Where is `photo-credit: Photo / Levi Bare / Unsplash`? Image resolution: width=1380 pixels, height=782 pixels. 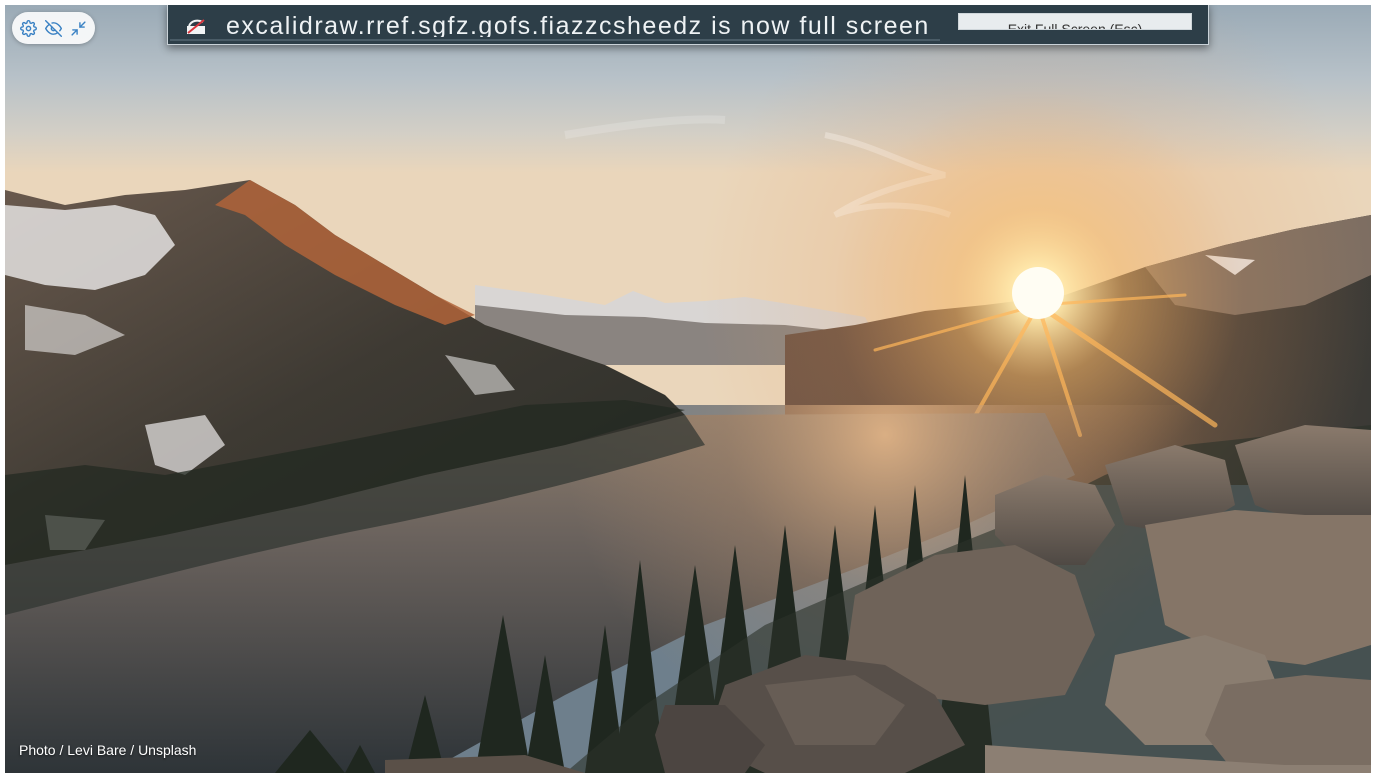 photo-credit: Photo / Levi Bare / Unsplash is located at coordinates (108, 750).